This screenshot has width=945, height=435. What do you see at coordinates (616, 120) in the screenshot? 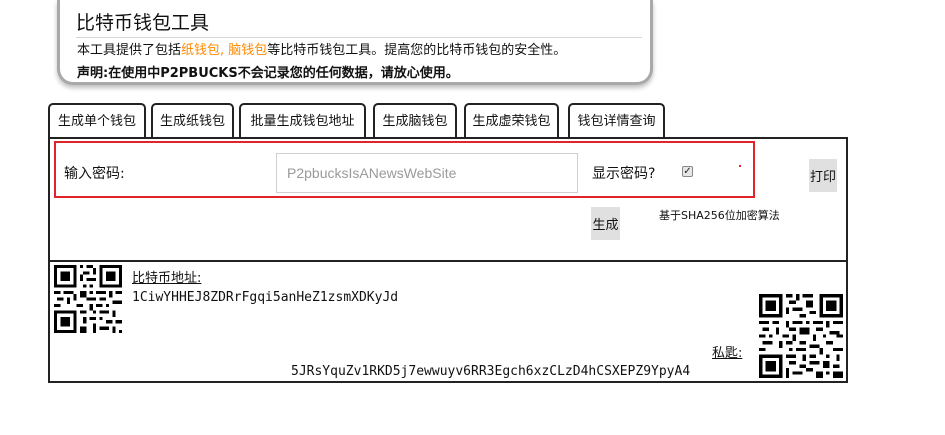
I see `tab-wallet-details: 钱包详情查询` at bounding box center [616, 120].